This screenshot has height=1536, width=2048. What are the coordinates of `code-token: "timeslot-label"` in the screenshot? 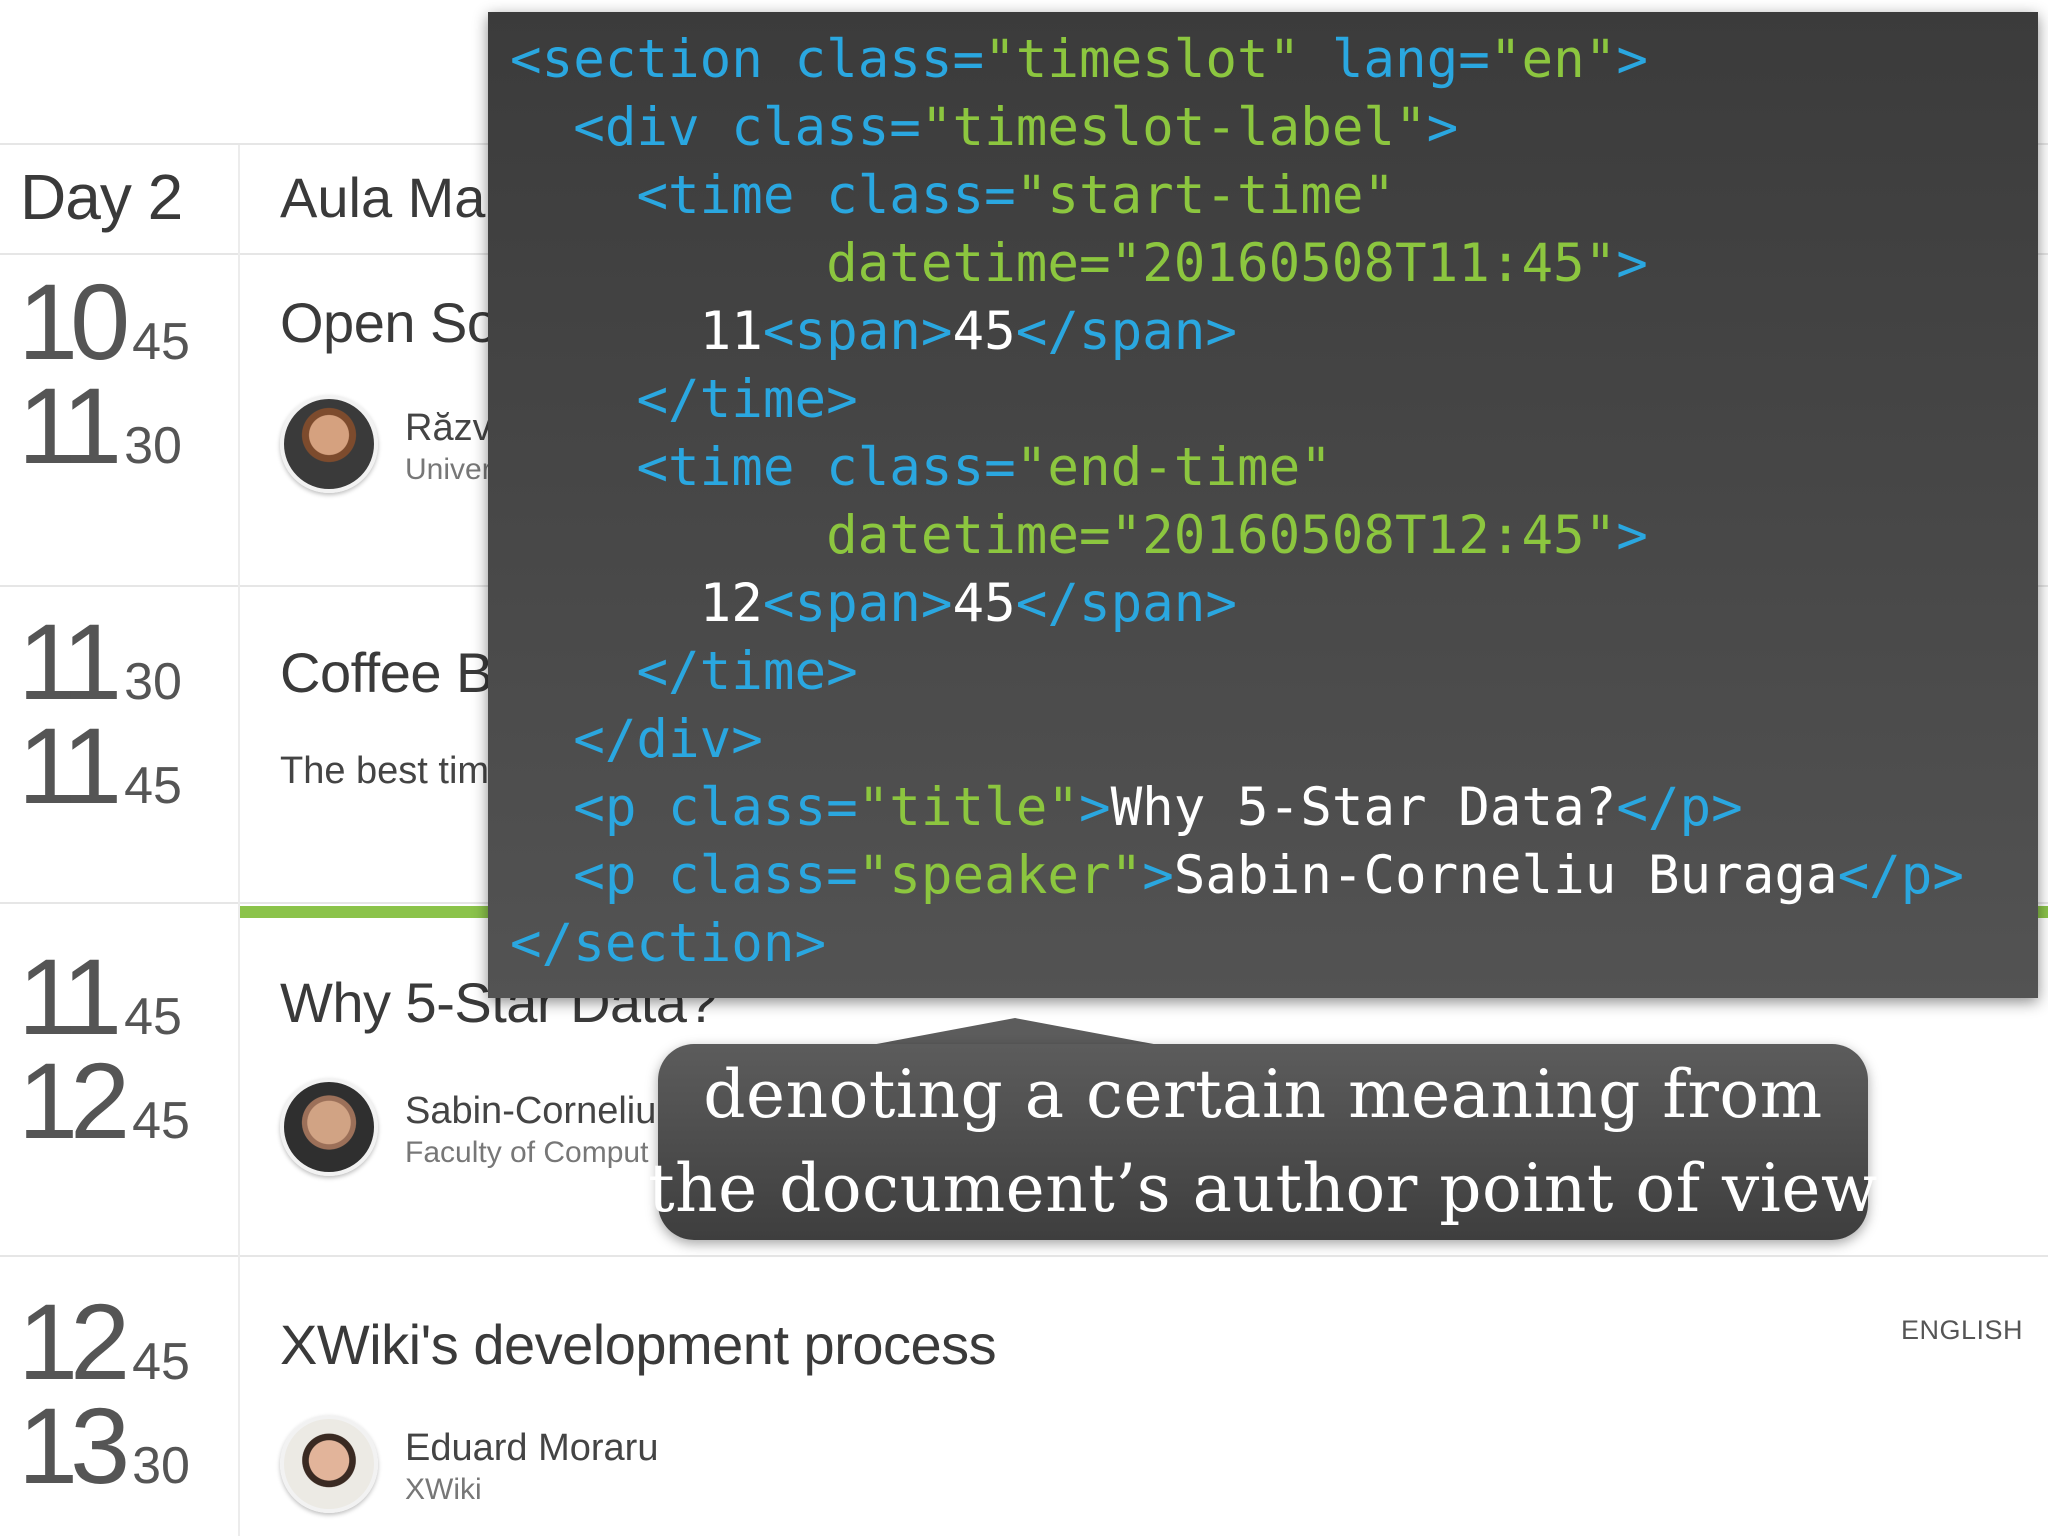 It's located at (1173, 127).